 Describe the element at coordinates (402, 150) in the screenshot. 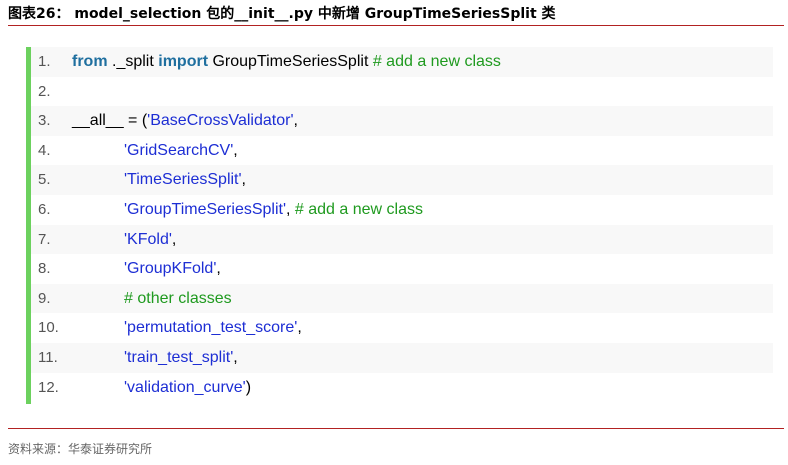

I see `code-line: 4. 'GridSearchCV',` at that location.